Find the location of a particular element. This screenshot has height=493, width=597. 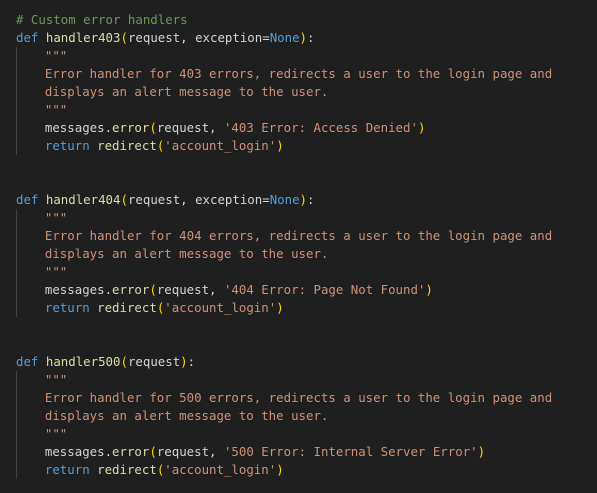

function-name: handler403 is located at coordinates (83, 37).